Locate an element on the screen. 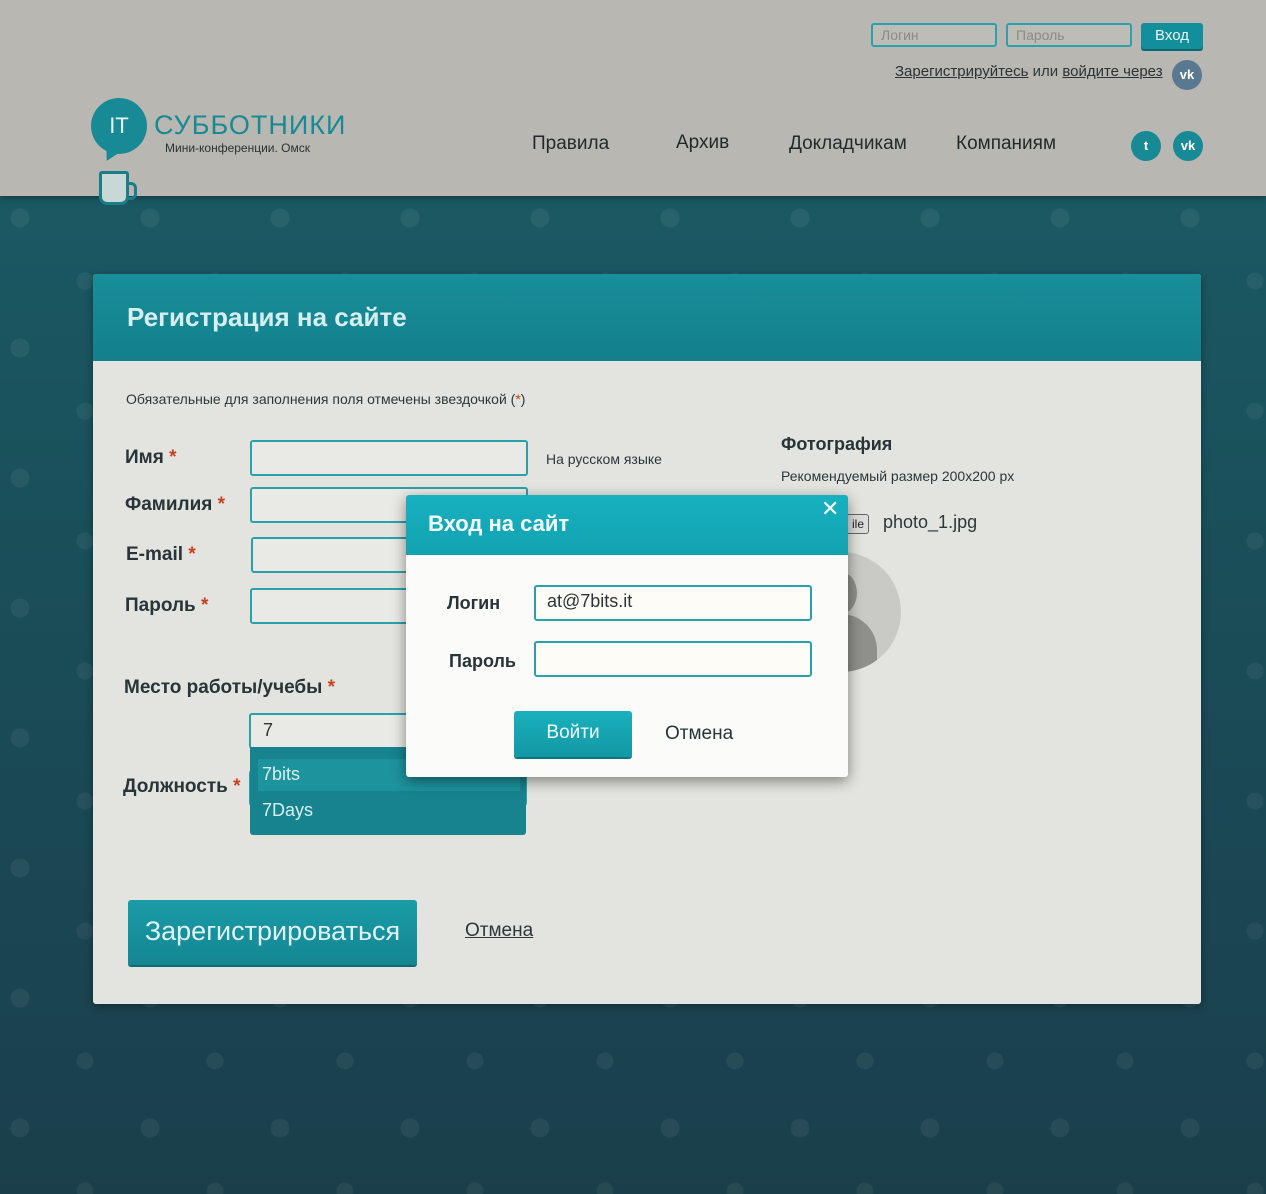  email-label: E-mail * is located at coordinates (161, 554).